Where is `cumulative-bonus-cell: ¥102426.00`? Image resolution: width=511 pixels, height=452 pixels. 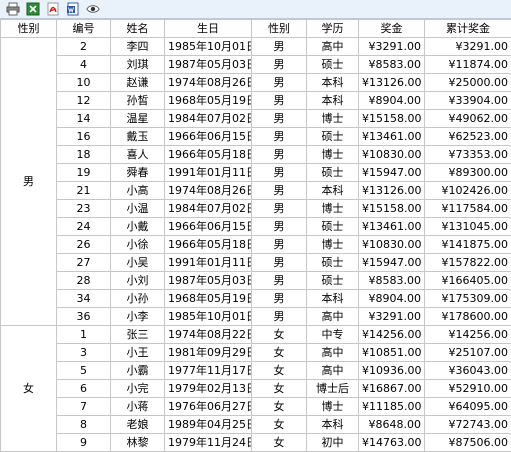 cumulative-bonus-cell: ¥102426.00 is located at coordinates (468, 191).